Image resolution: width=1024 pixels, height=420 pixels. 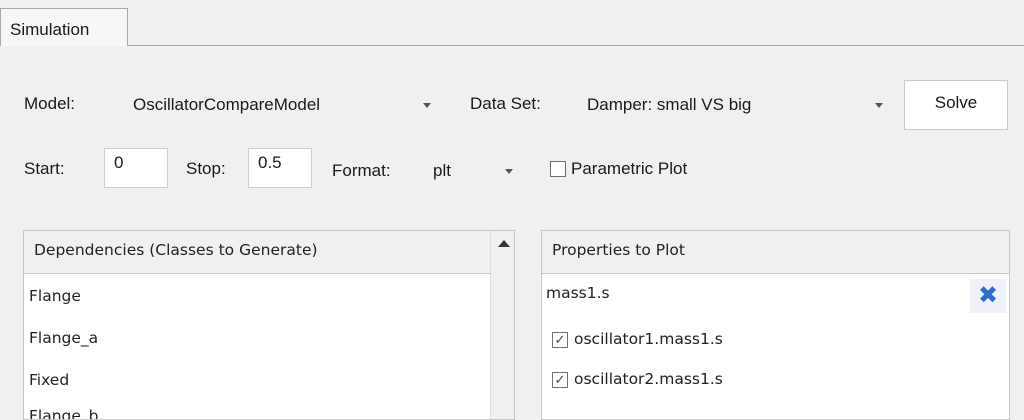 What do you see at coordinates (775, 252) in the screenshot?
I see `properties-header: Properties to Plot` at bounding box center [775, 252].